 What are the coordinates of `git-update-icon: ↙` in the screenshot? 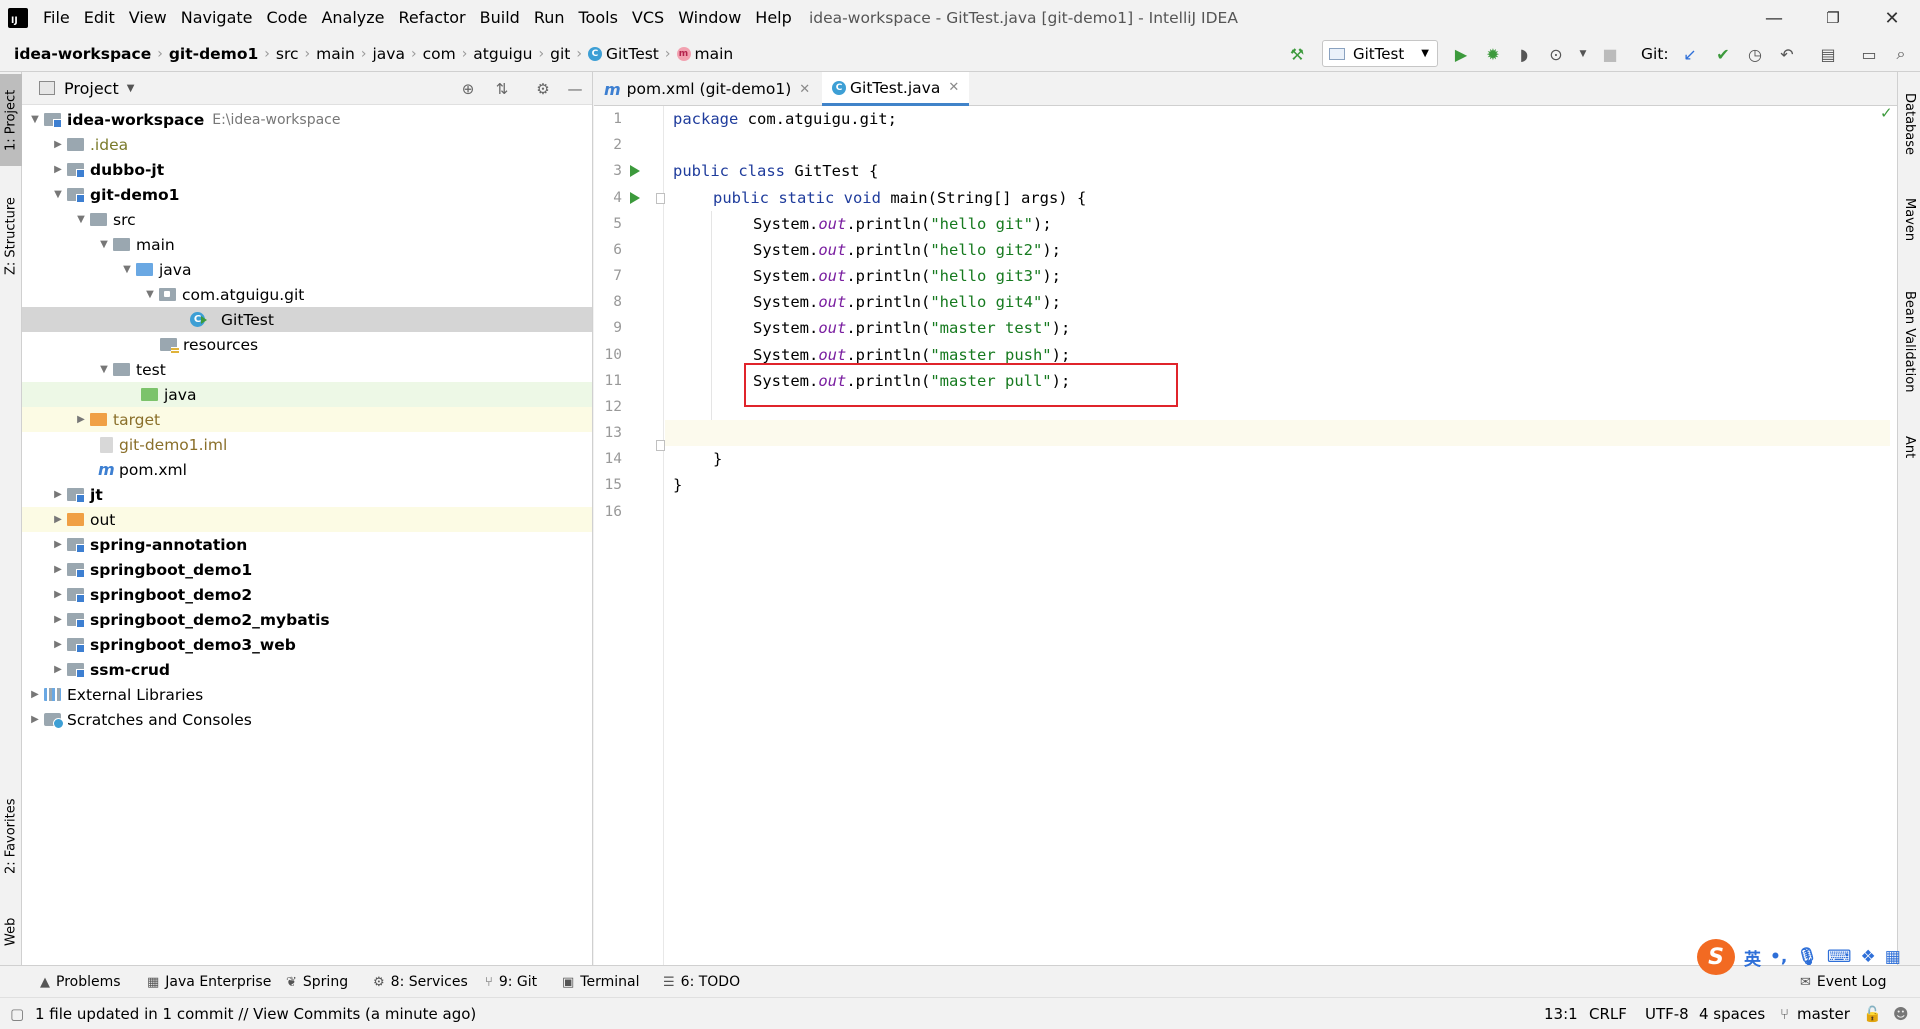 It's located at (1690, 54).